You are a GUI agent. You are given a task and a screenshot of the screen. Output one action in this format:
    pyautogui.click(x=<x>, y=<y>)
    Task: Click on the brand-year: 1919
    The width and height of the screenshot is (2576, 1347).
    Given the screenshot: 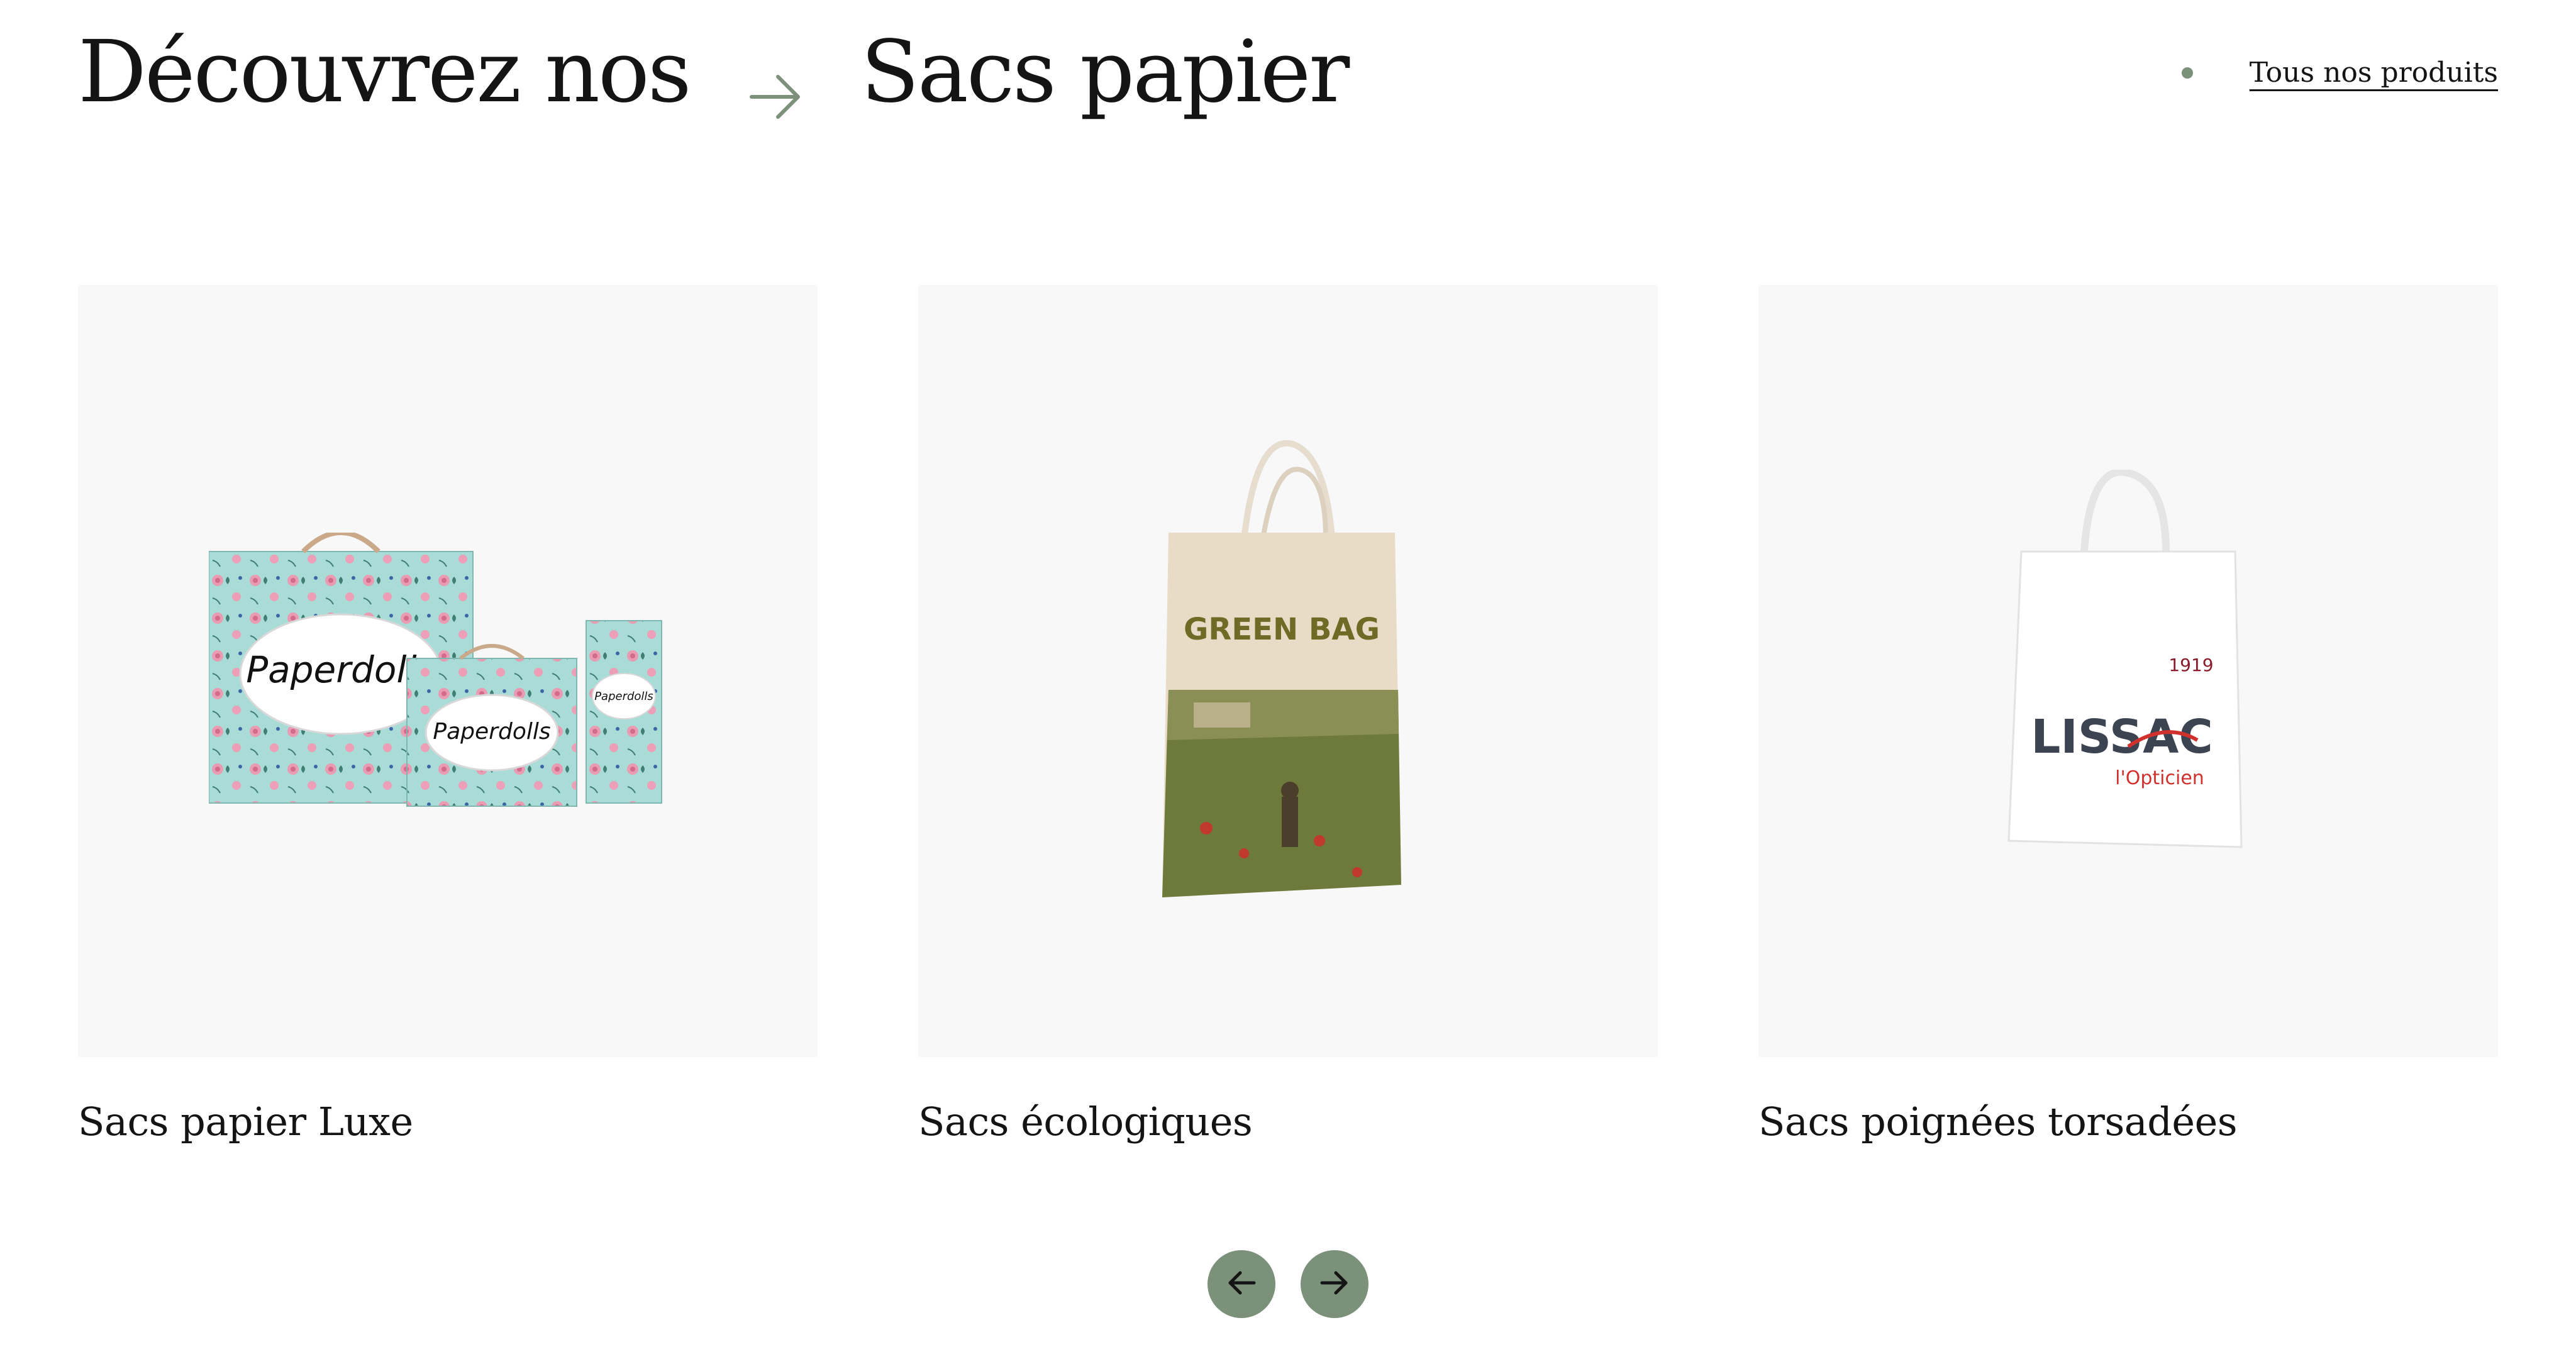 What is the action you would take?
    pyautogui.click(x=2190, y=665)
    